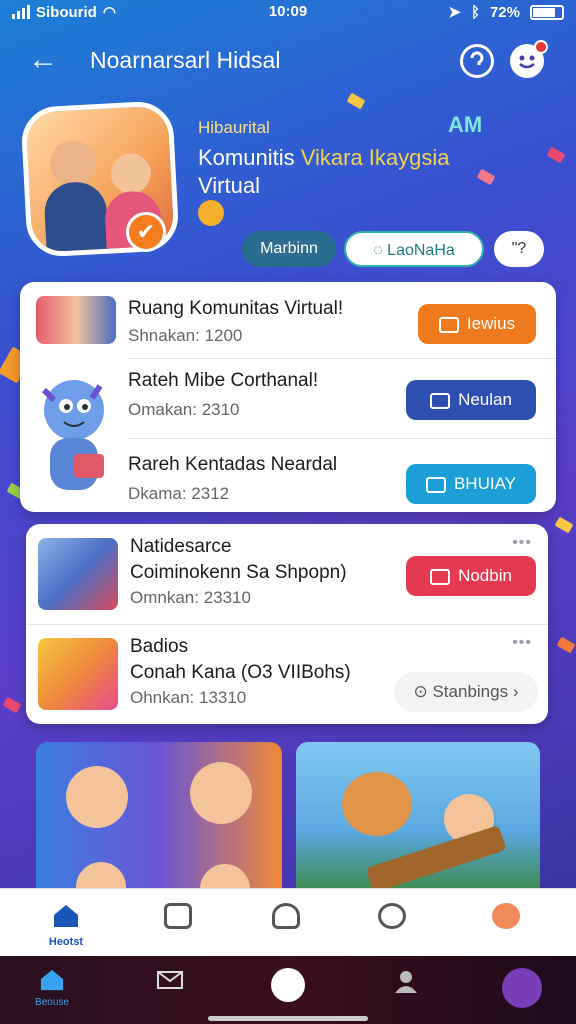  I want to click on tab-favorites, so click(392, 913).